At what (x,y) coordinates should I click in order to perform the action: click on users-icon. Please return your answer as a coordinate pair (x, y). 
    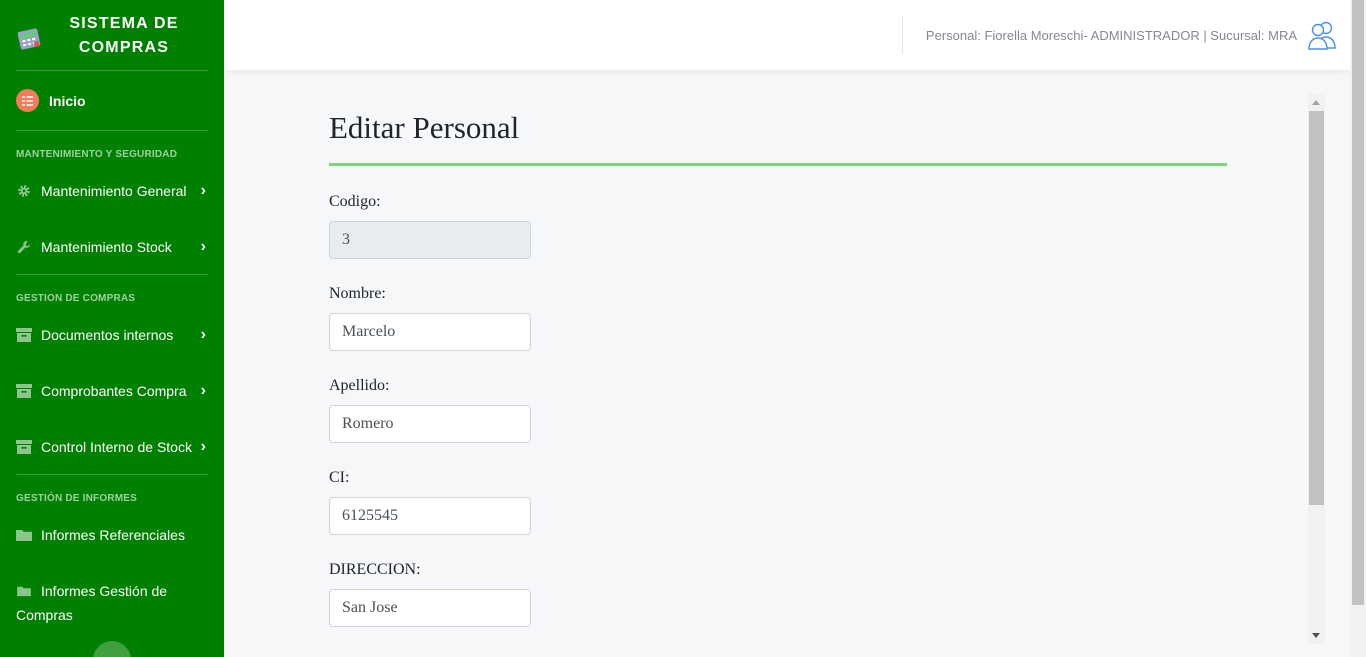
    Looking at the image, I should click on (1322, 35).